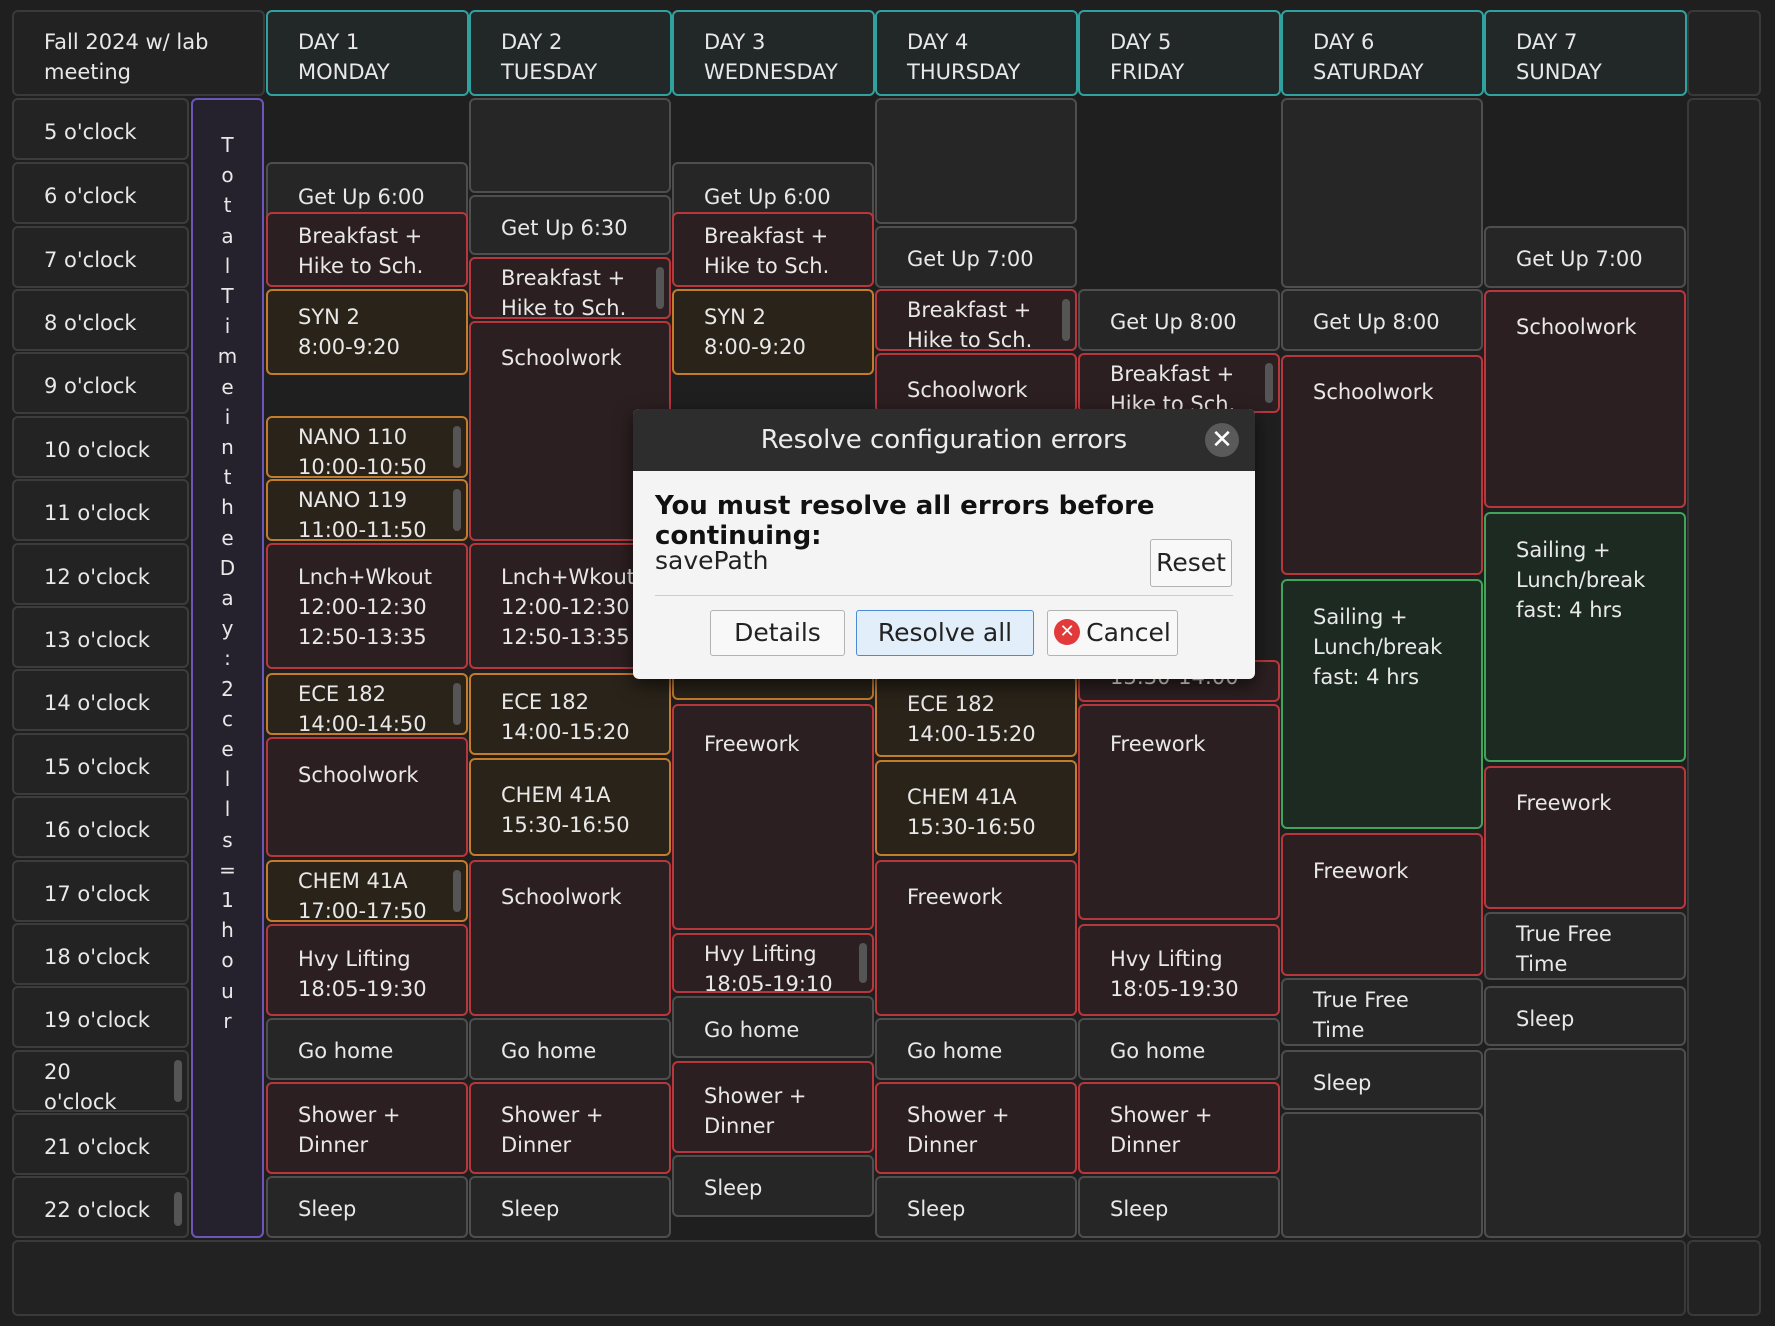 This screenshot has width=1775, height=1326. What do you see at coordinates (367, 606) in the screenshot?
I see `event-block: Lnch+Wkout 12:00-12:30 12:50-13:35` at bounding box center [367, 606].